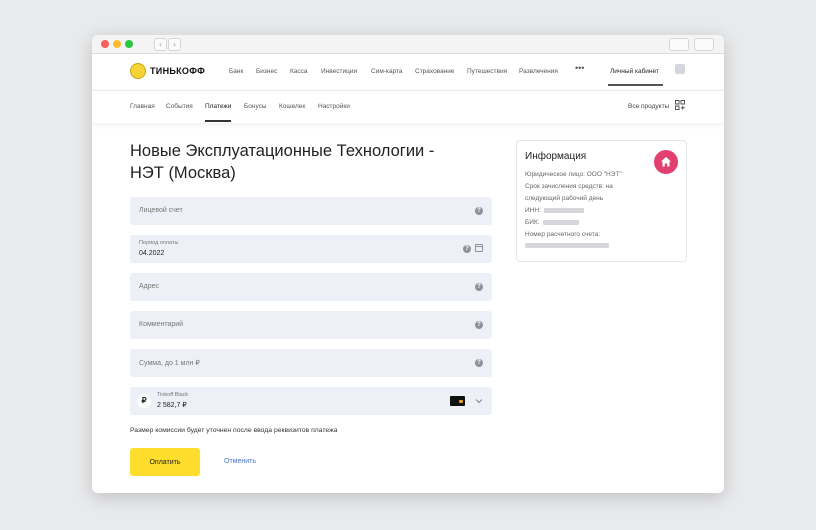 Image resolution: width=816 pixels, height=530 pixels. I want to click on zoom-window-button, so click(129, 44).